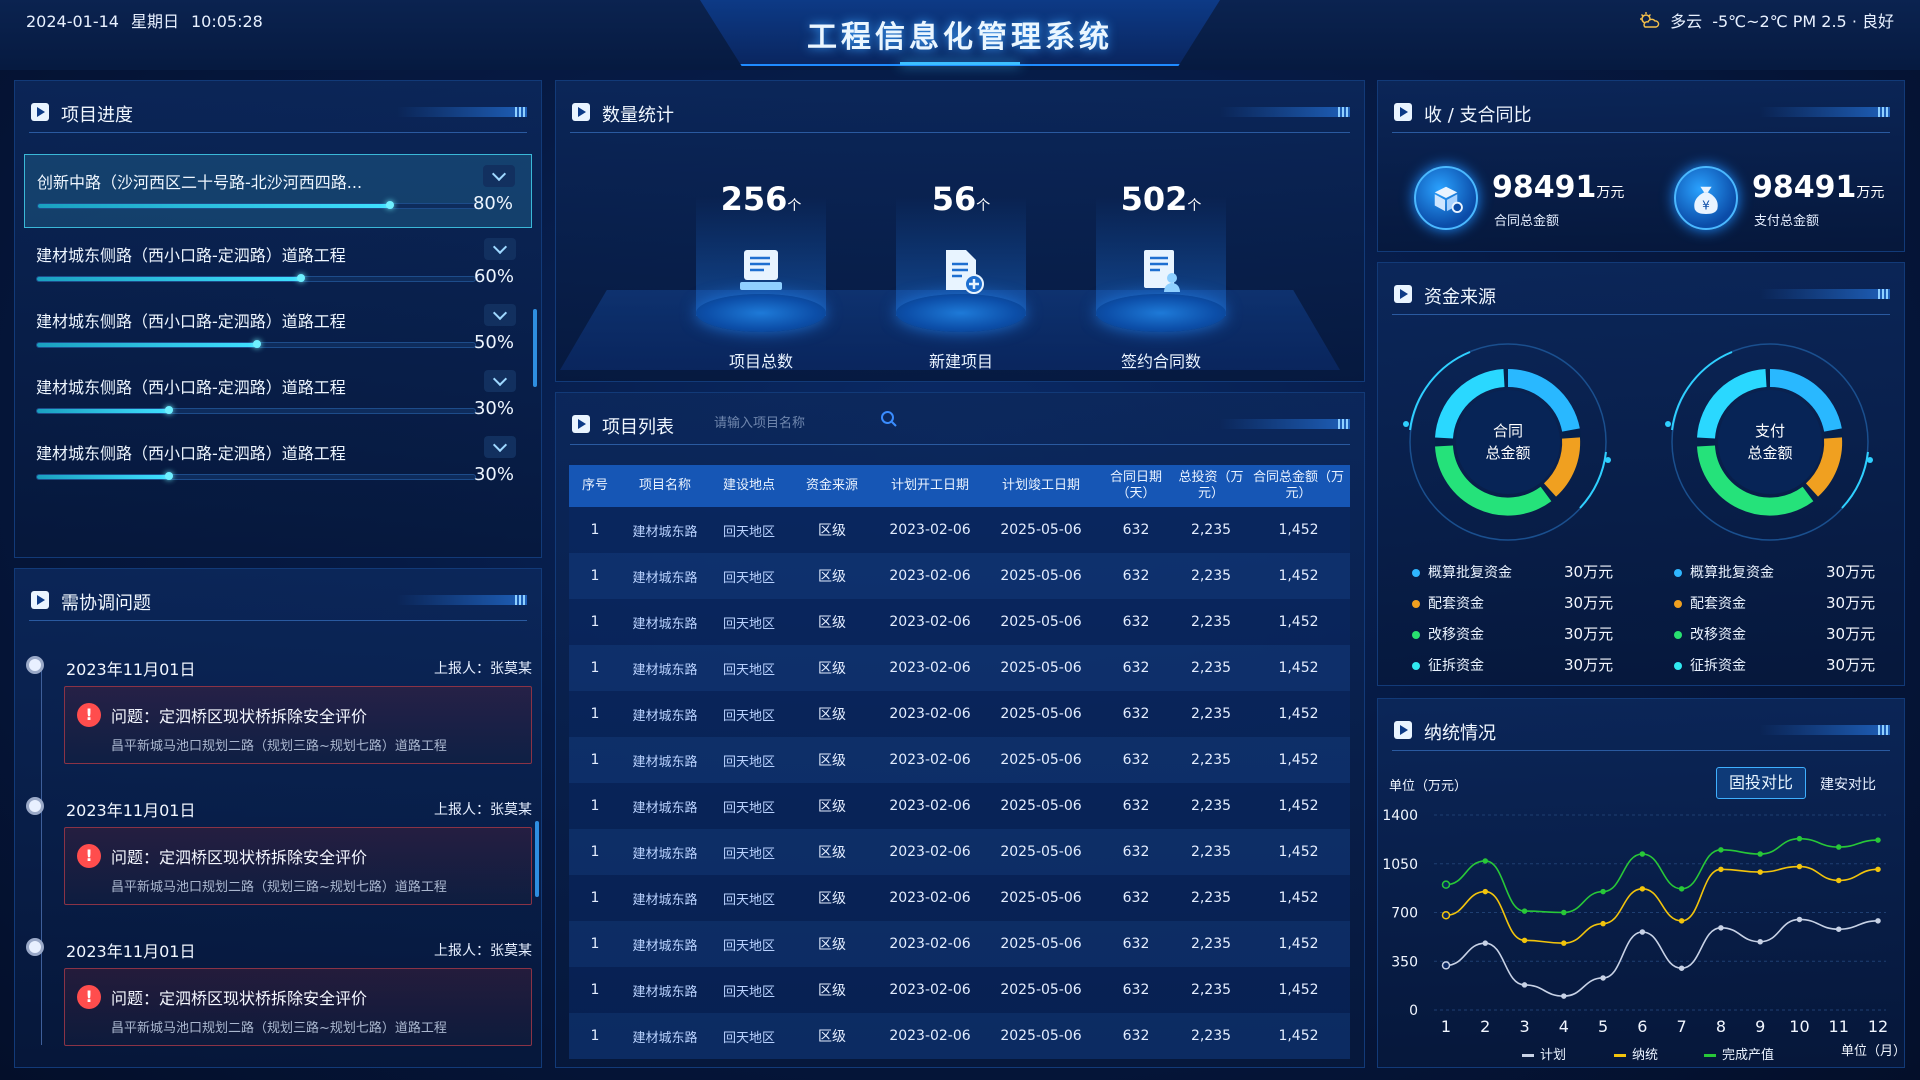  Describe the element at coordinates (1161, 275) in the screenshot. I see `stat-item: 502个 签约合同数` at that location.